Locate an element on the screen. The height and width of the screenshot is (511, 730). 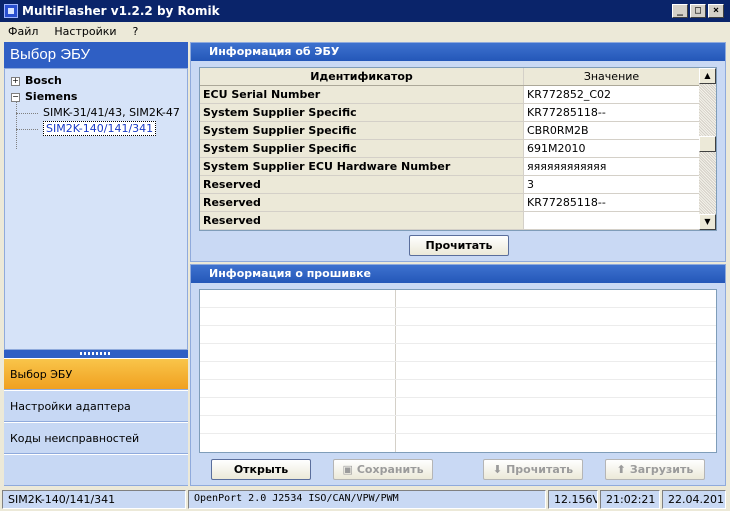
status-date: 22.04.2011 is located at coordinates (694, 499).